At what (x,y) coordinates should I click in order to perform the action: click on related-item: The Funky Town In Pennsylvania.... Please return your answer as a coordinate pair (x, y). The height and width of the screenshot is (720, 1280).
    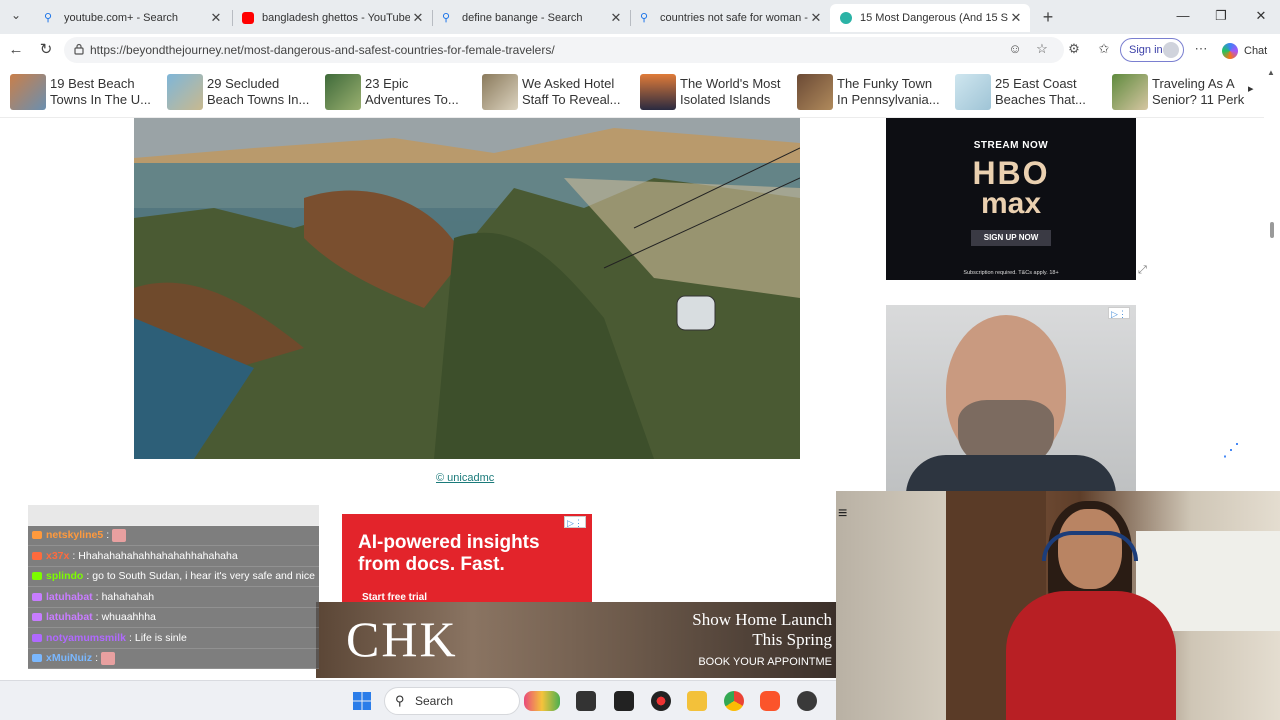
    Looking at the image, I should click on (869, 92).